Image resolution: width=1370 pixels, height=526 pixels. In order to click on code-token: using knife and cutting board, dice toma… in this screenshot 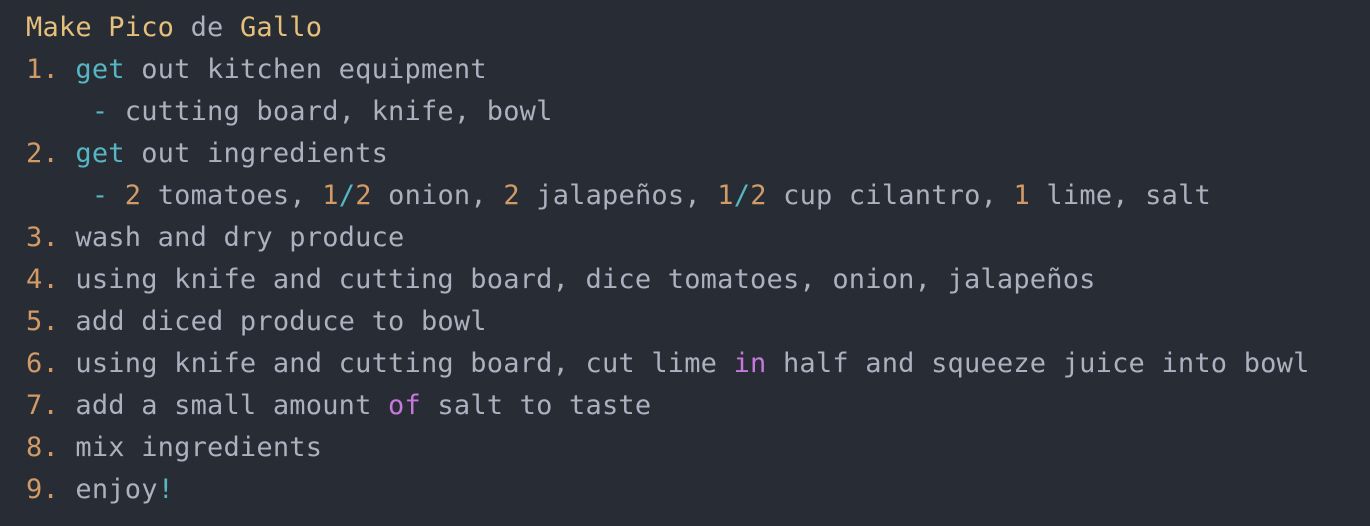, I will do `click(585, 279)`.